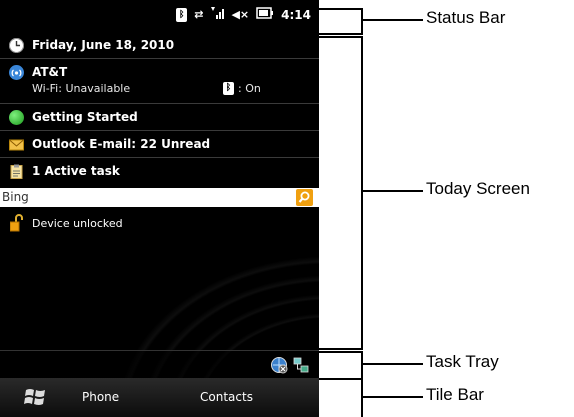  Describe the element at coordinates (296, 15) in the screenshot. I see `clock-time: 4:14` at that location.